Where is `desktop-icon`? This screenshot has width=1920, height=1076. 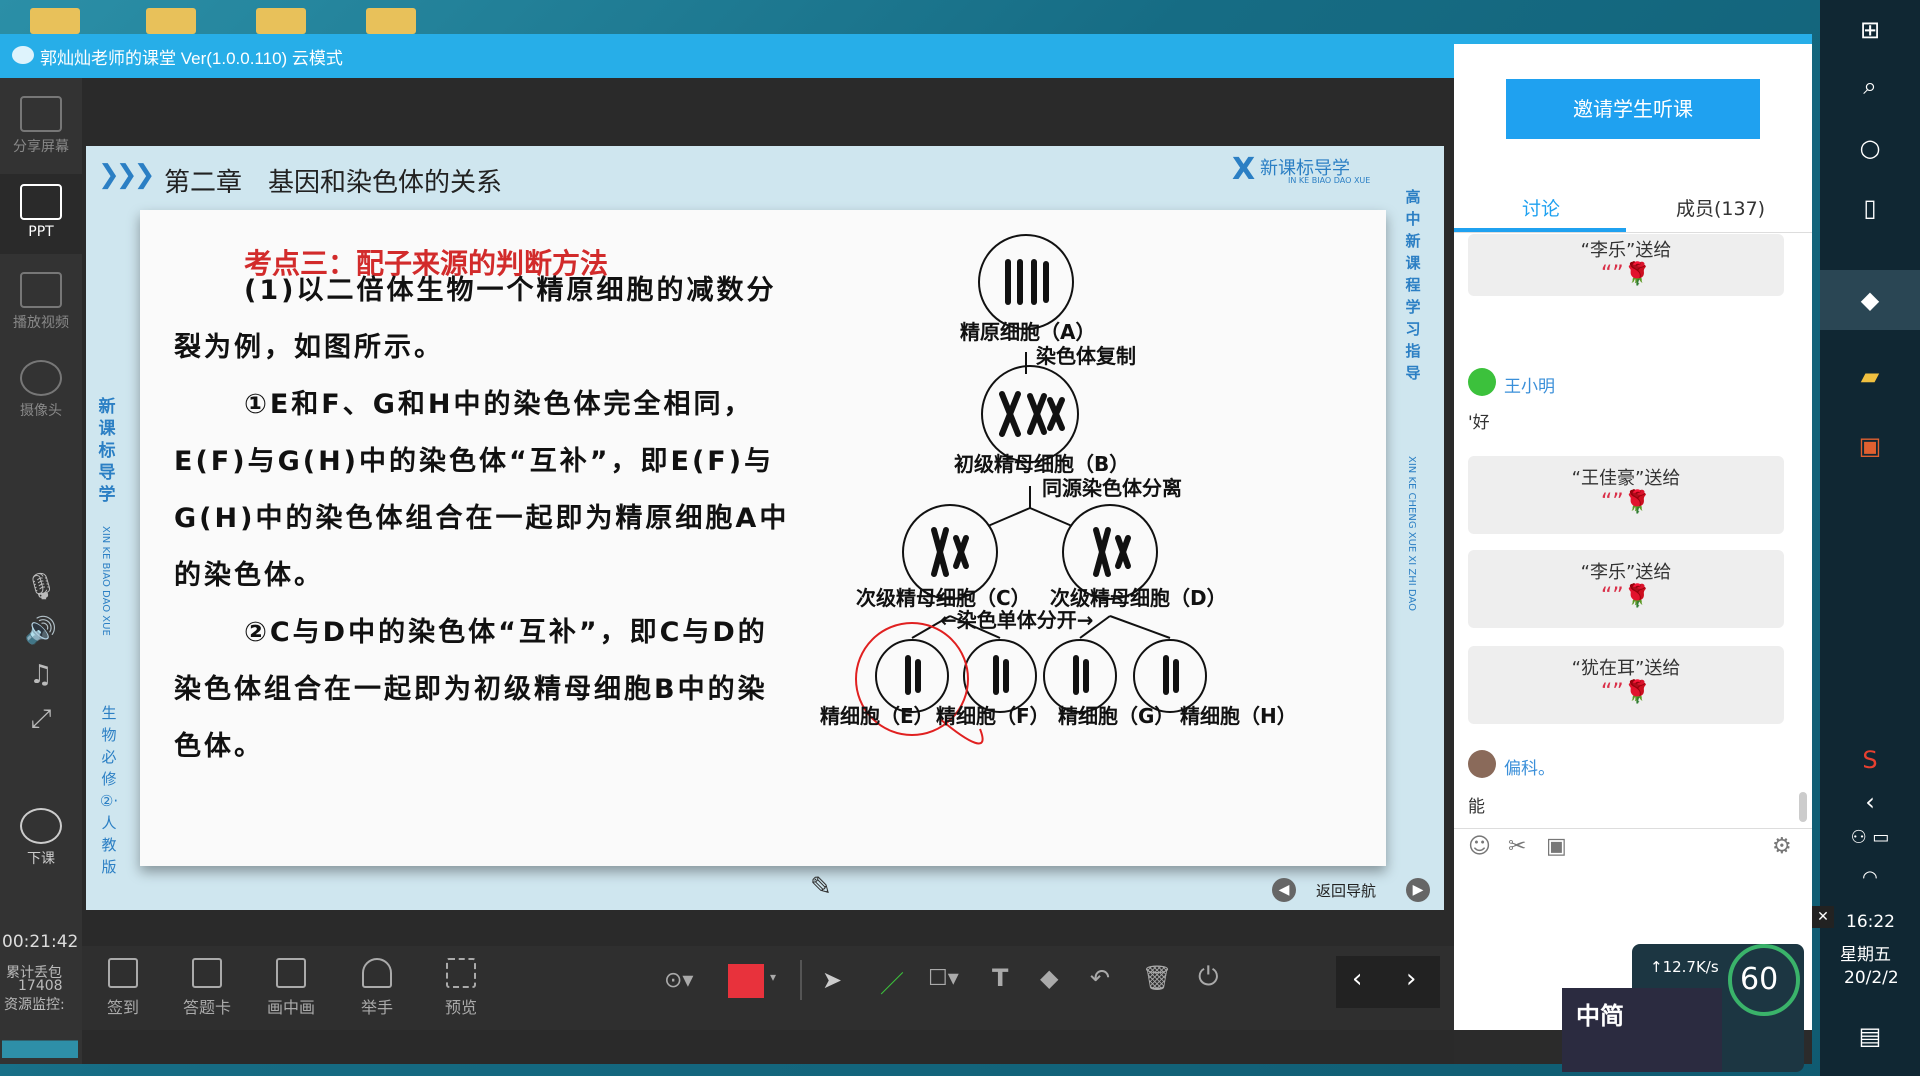 desktop-icon is located at coordinates (55, 21).